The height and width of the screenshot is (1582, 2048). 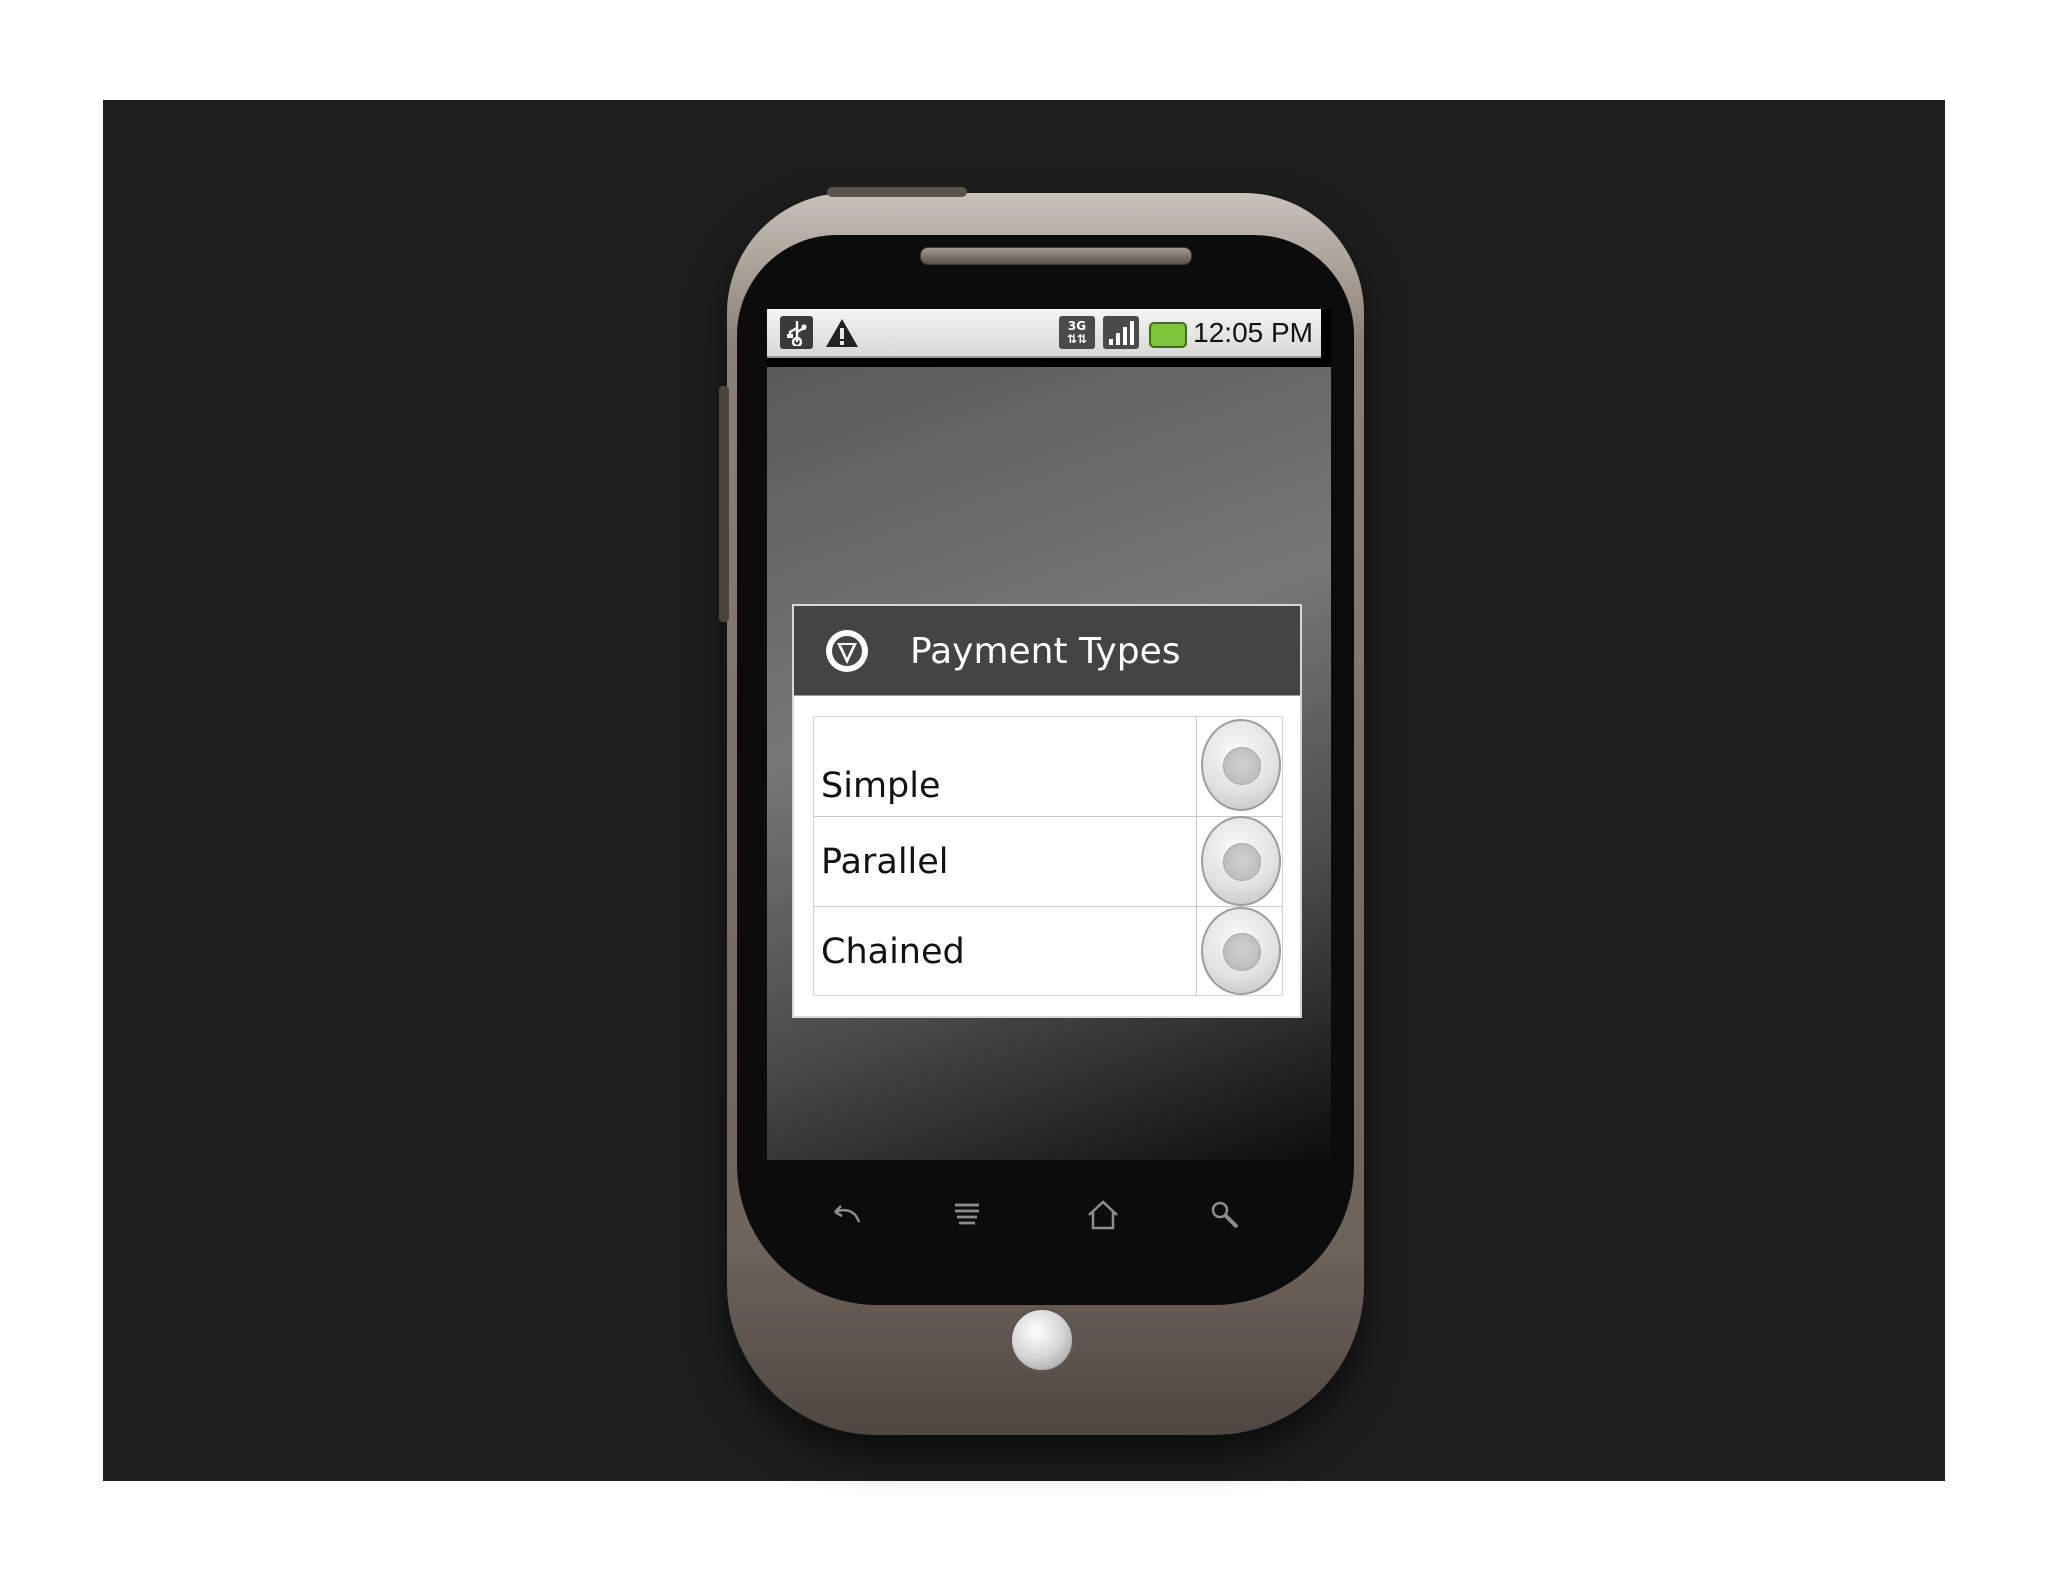 I want to click on home-icon, so click(x=1103, y=1215).